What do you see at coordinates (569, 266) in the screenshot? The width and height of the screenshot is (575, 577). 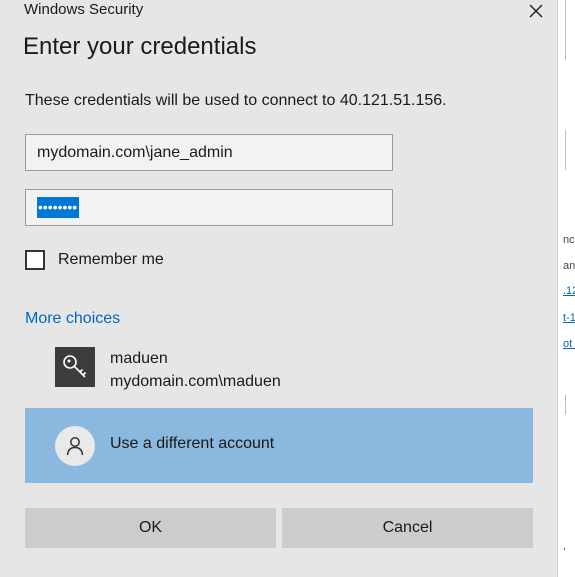 I see `background-text: an` at bounding box center [569, 266].